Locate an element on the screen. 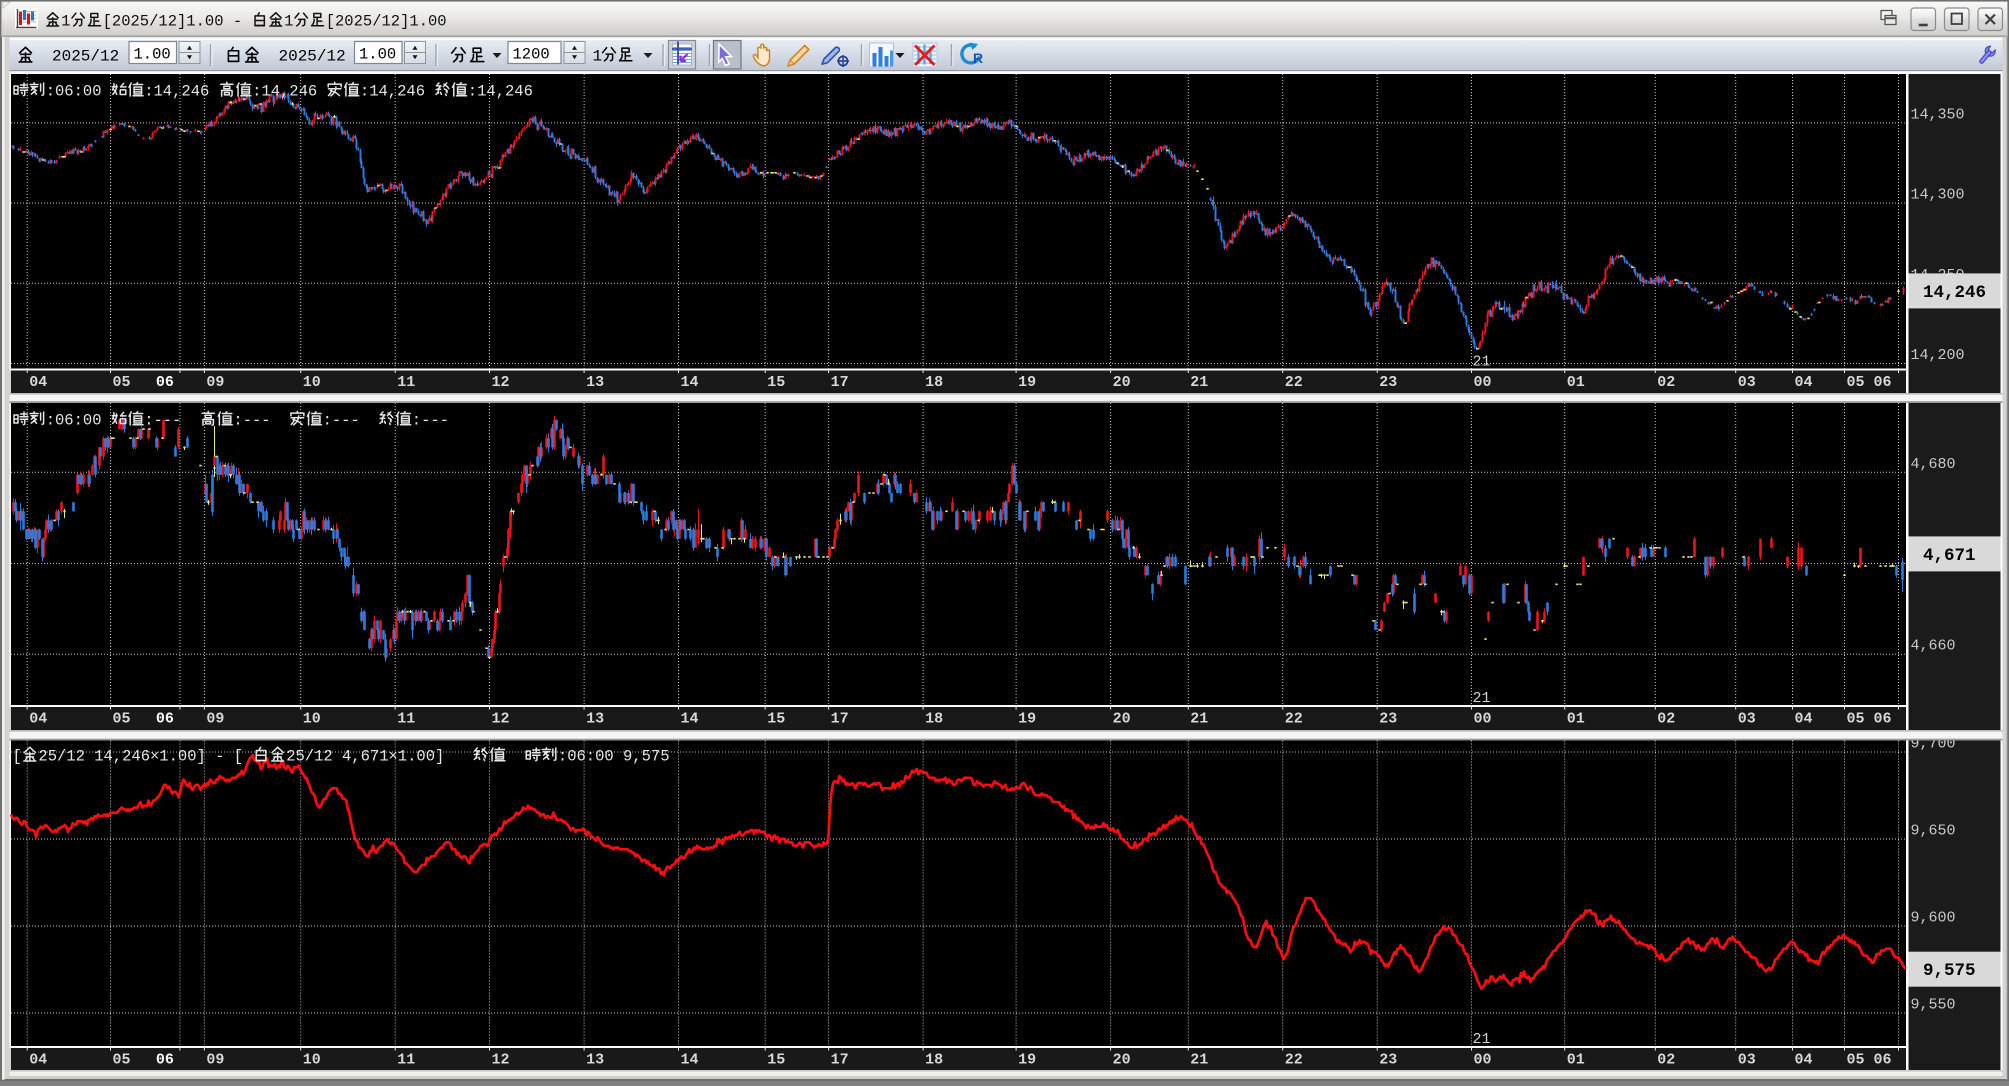  svg-text: 14,200 is located at coordinates (1938, 355).